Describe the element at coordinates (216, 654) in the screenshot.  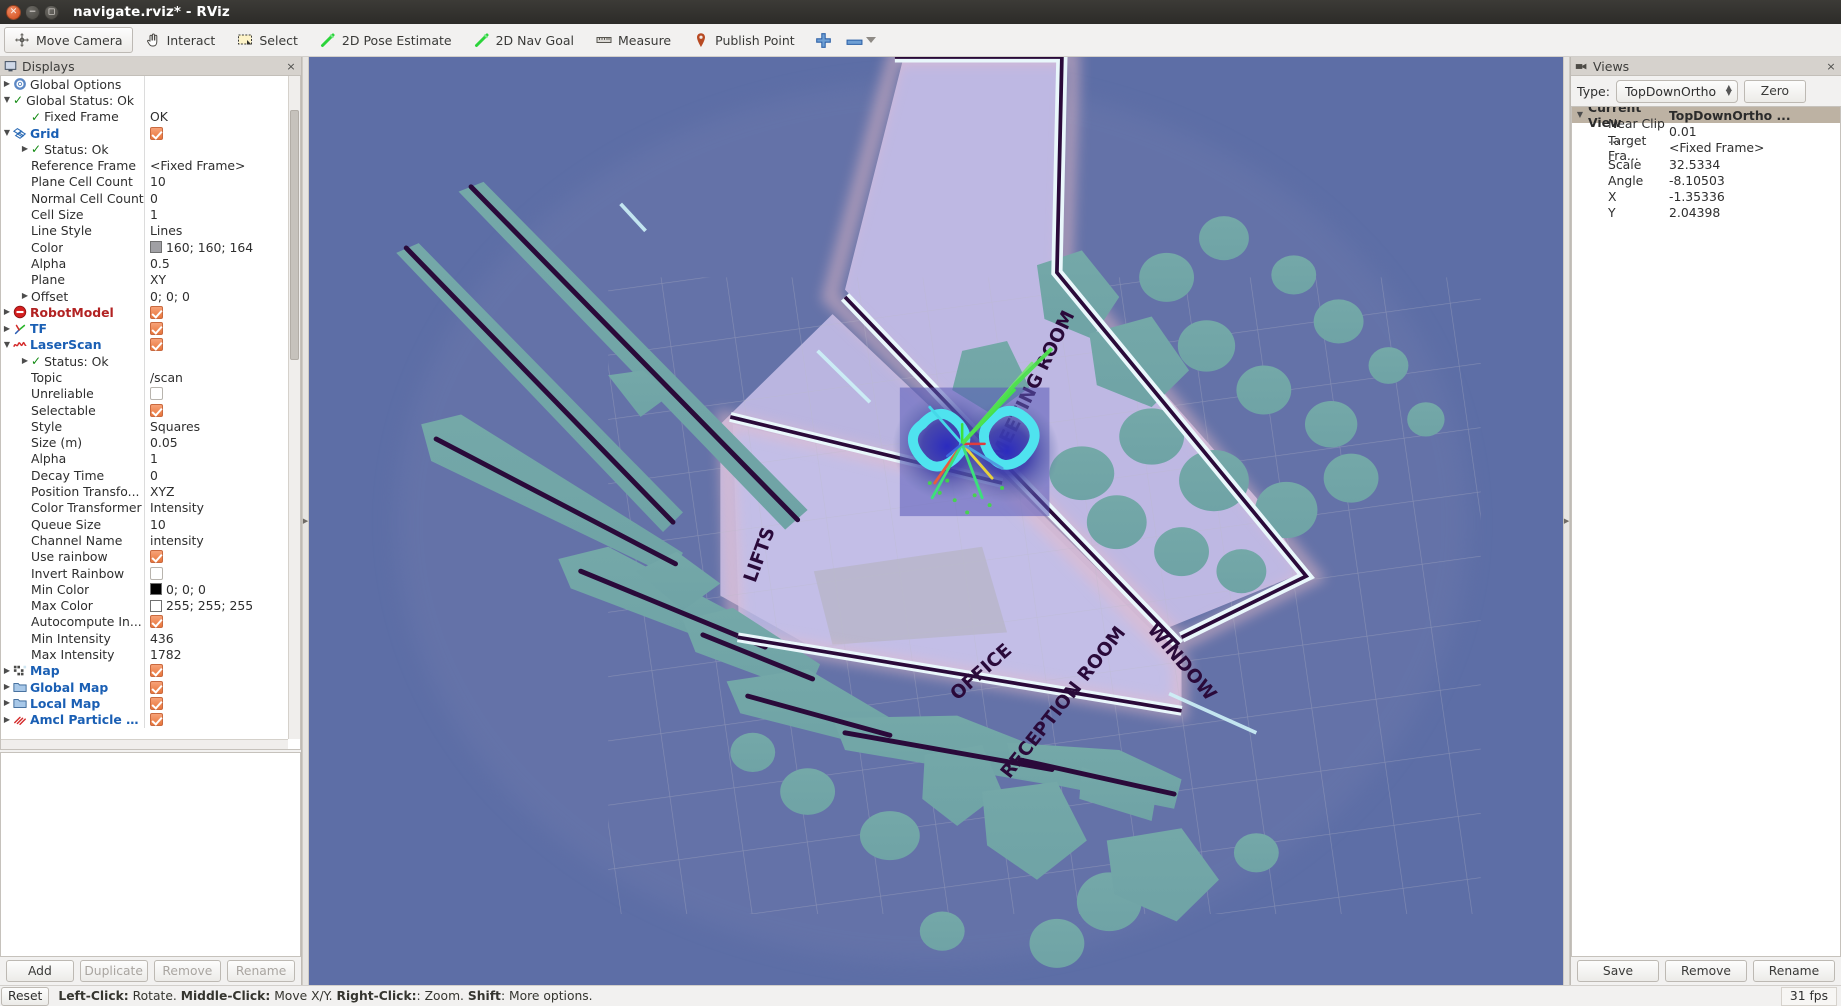
I see `display-row-value-cell: 1782` at that location.